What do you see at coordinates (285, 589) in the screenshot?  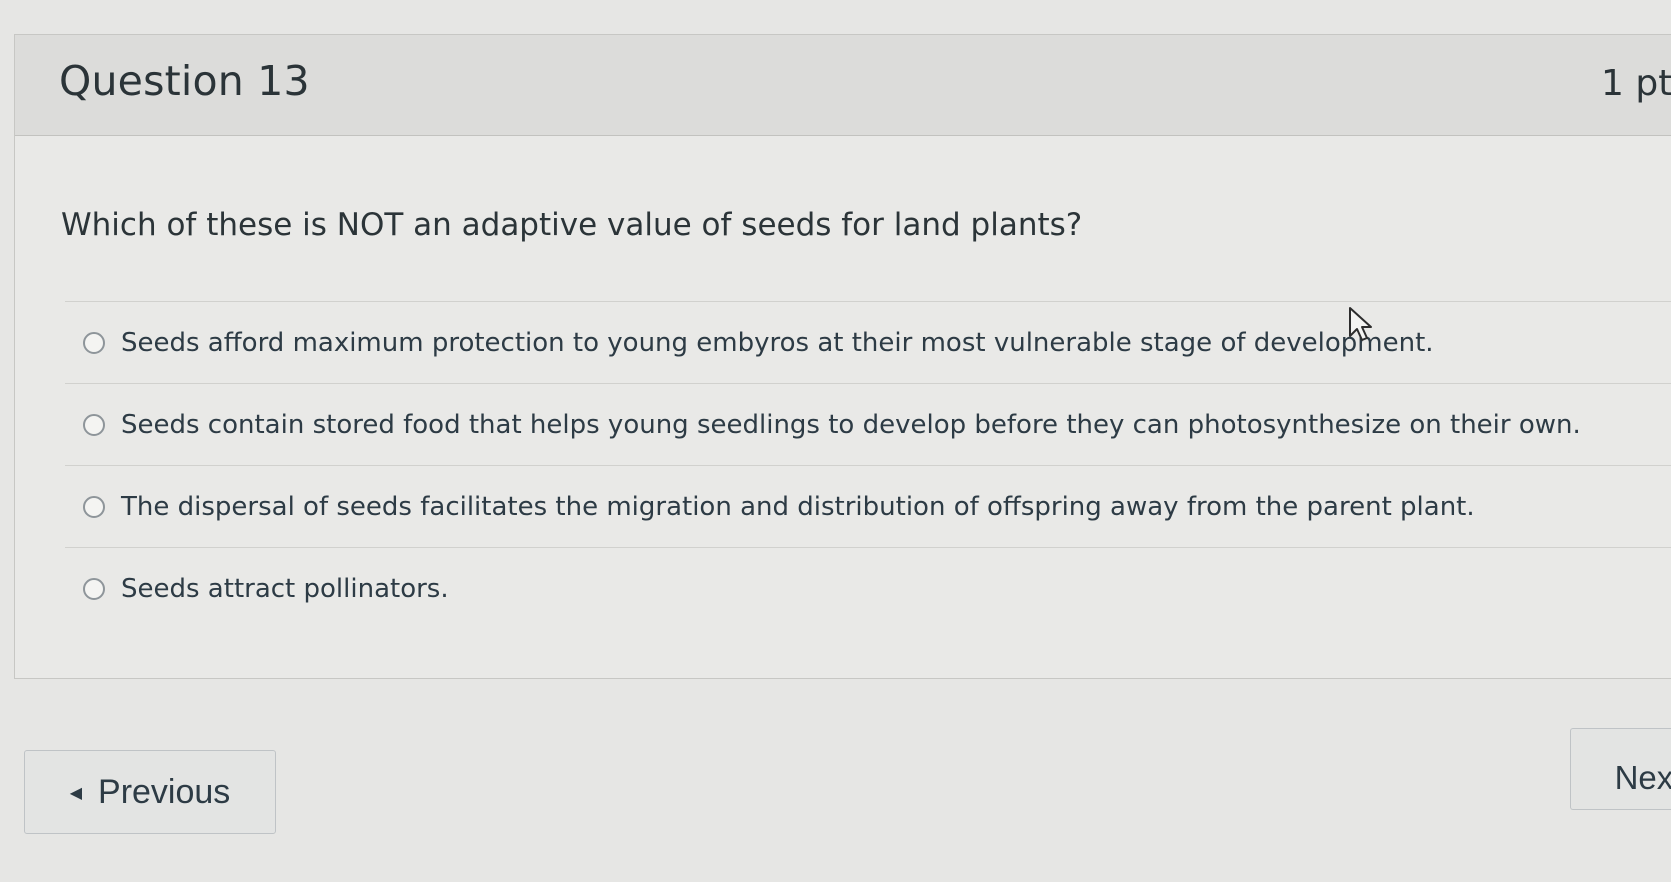 I see `answer-label: Seeds attract pollinators.` at bounding box center [285, 589].